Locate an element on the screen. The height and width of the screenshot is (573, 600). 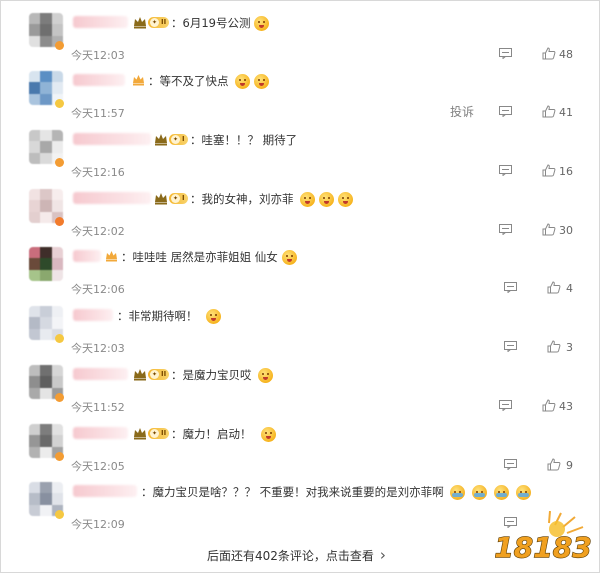
comment-item: ✦ II ：6月19号公测 今天12:03 48 is located at coordinates (300, 40).